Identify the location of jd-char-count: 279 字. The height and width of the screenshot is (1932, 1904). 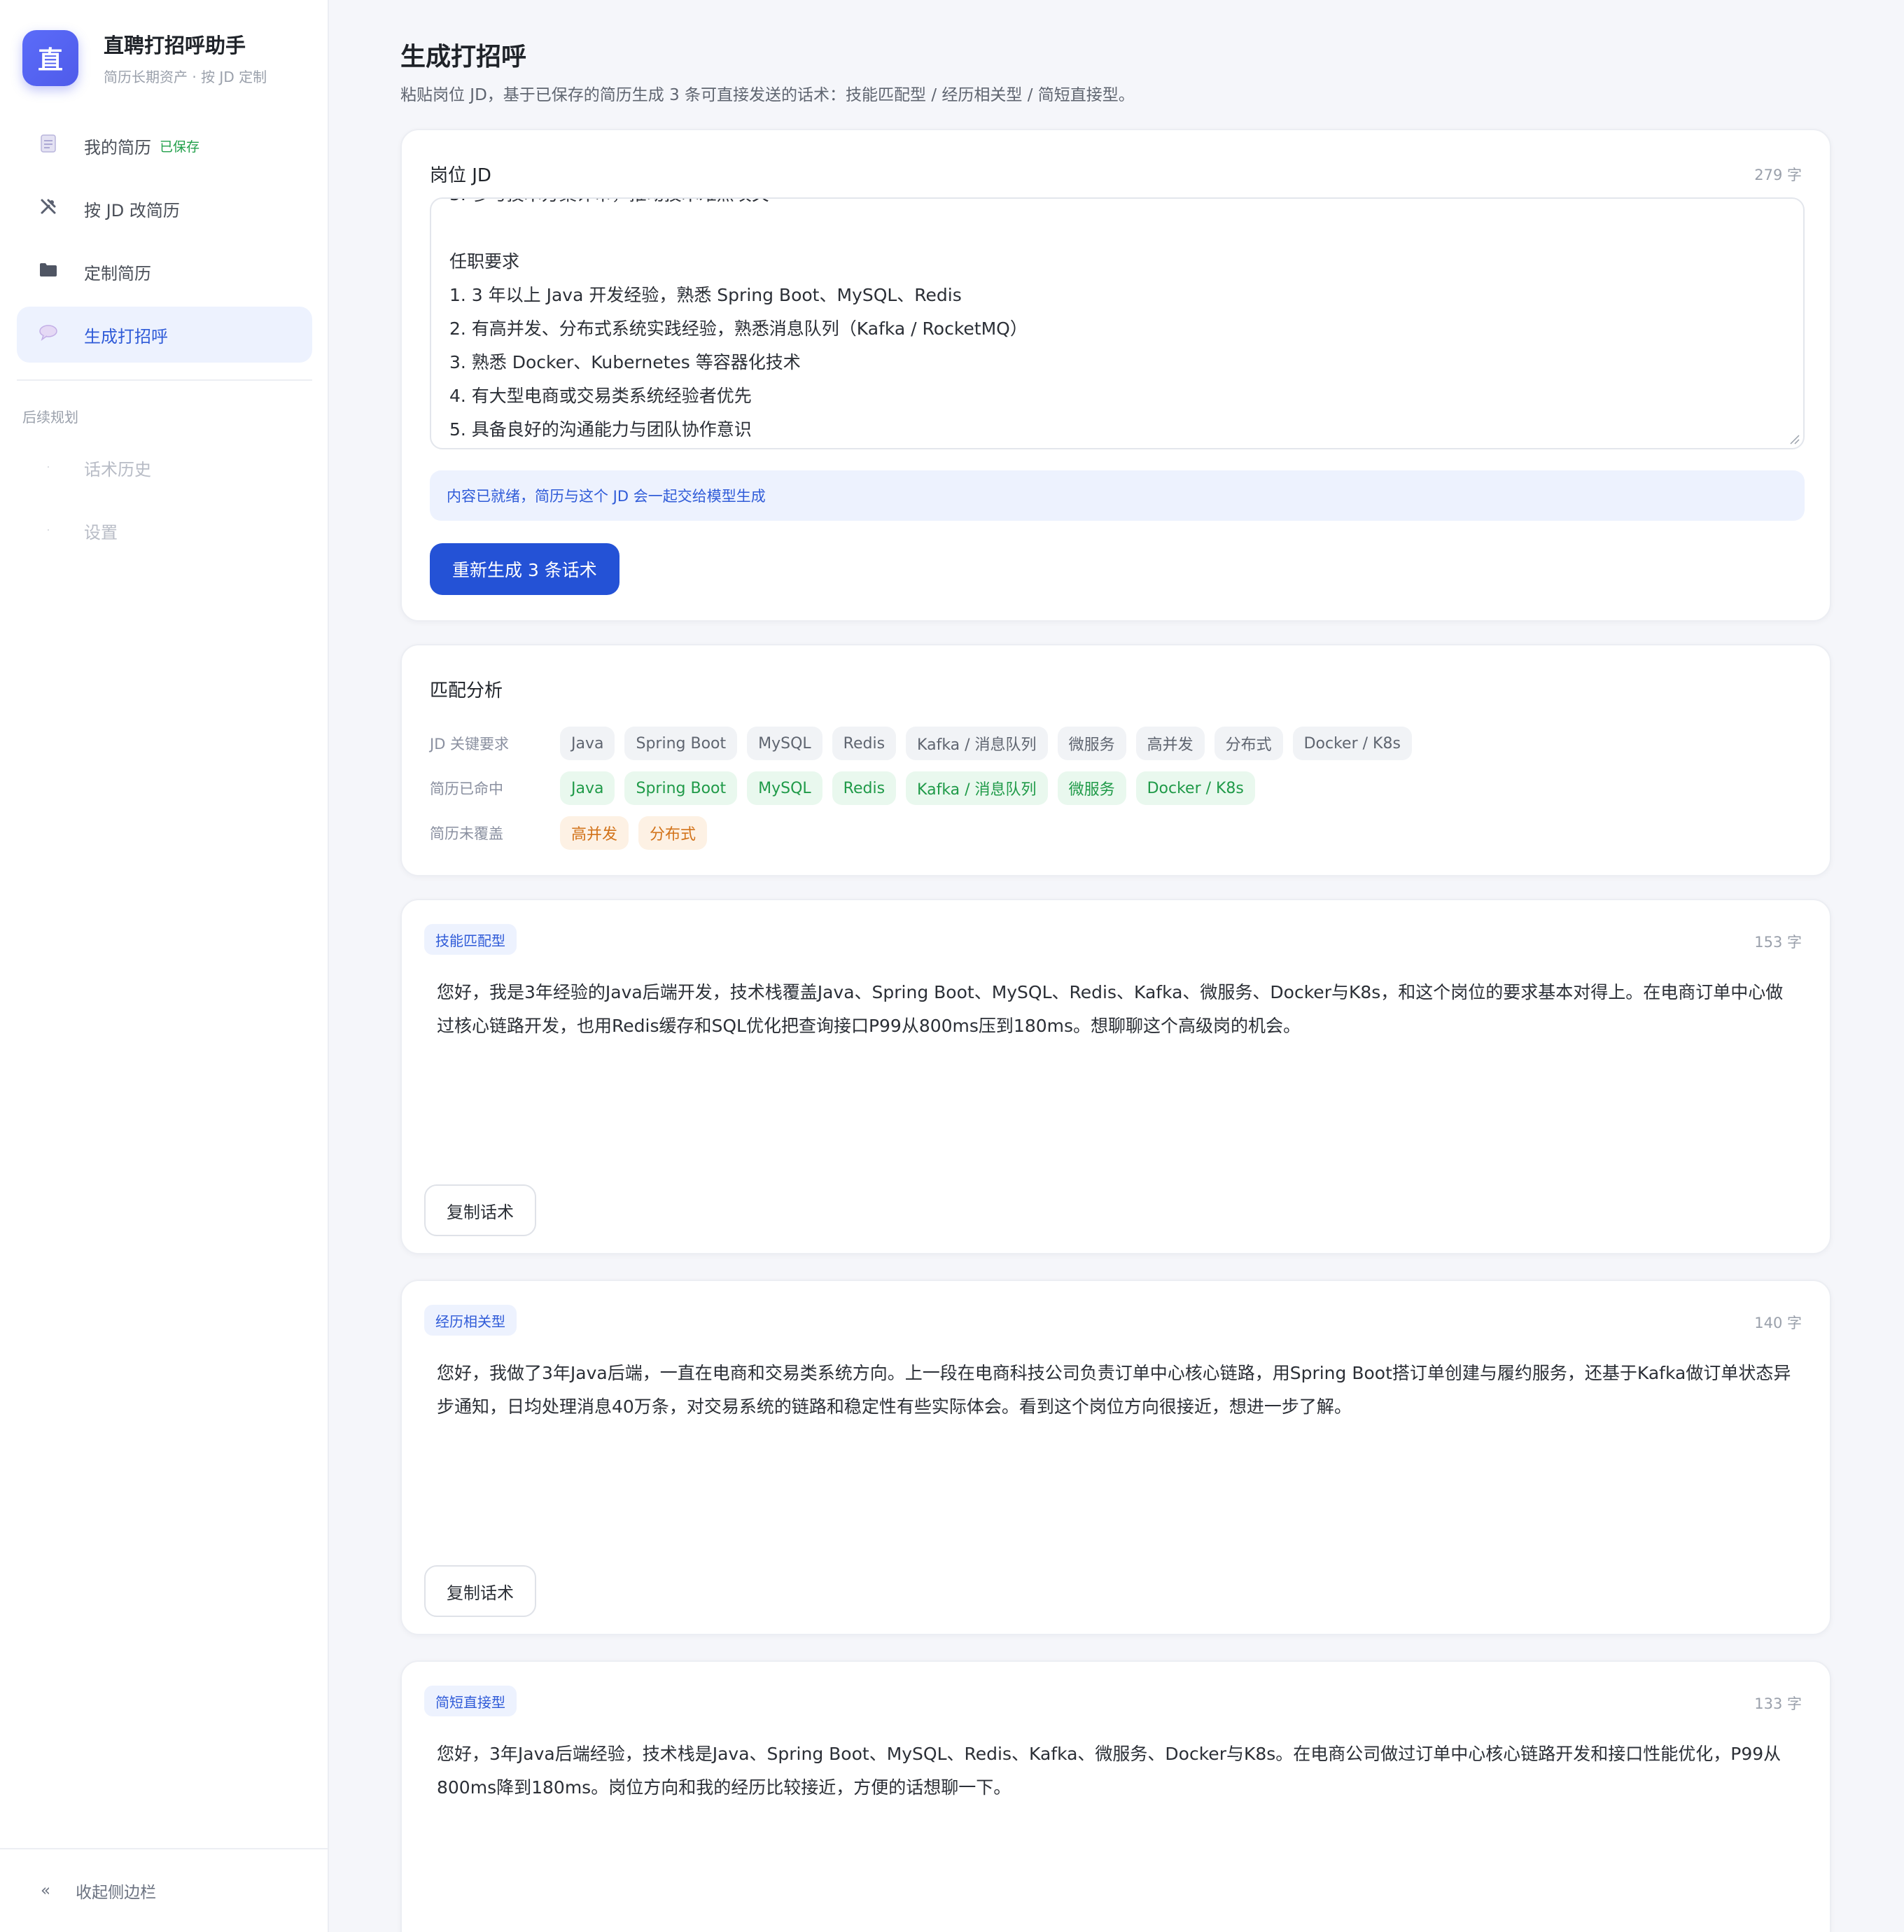
(1778, 175).